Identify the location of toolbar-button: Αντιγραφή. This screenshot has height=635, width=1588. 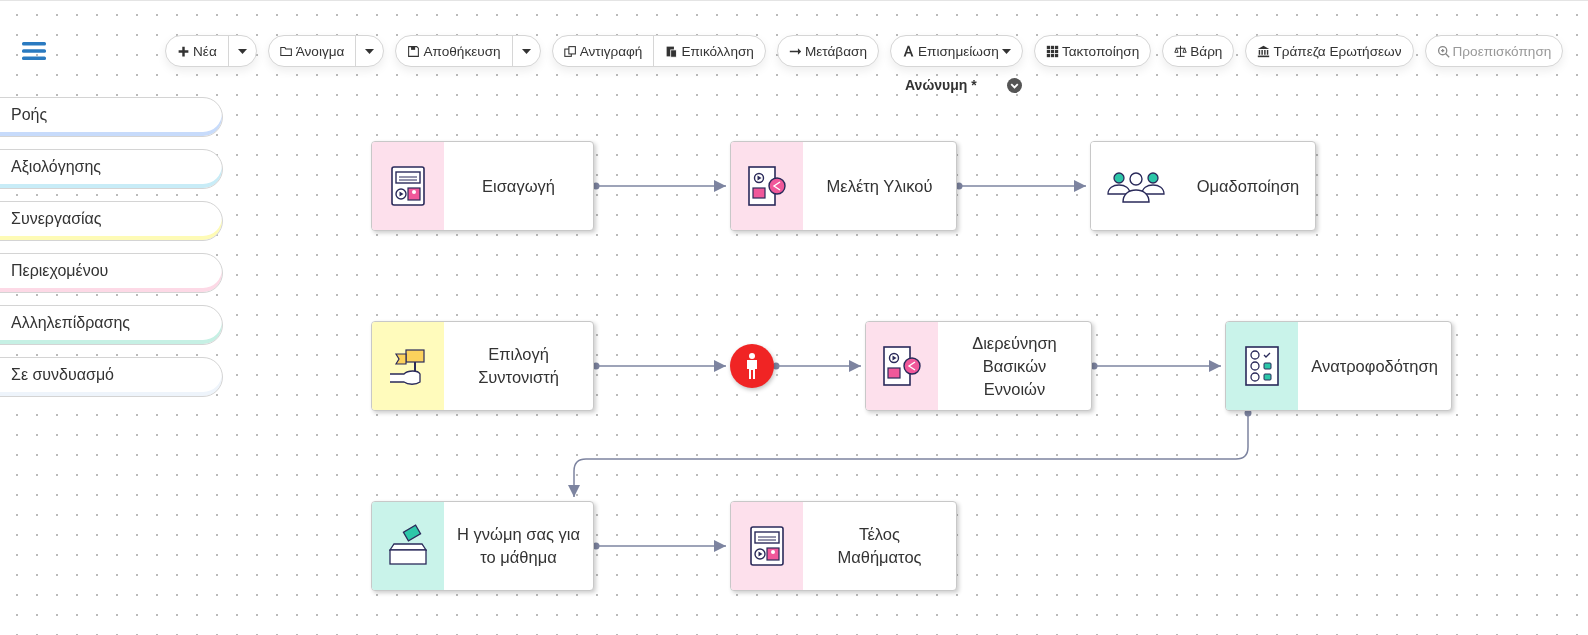
(603, 51).